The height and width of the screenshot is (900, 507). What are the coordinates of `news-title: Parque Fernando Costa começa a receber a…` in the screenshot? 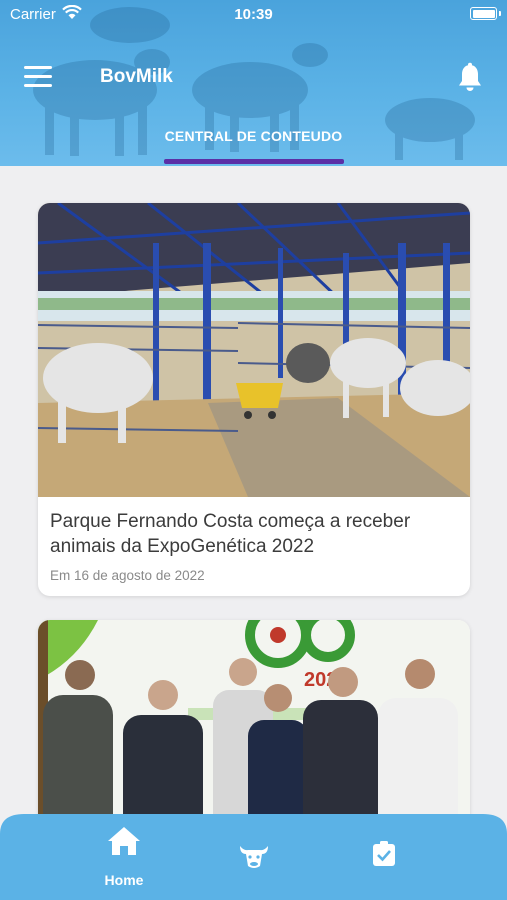 It's located at (230, 534).